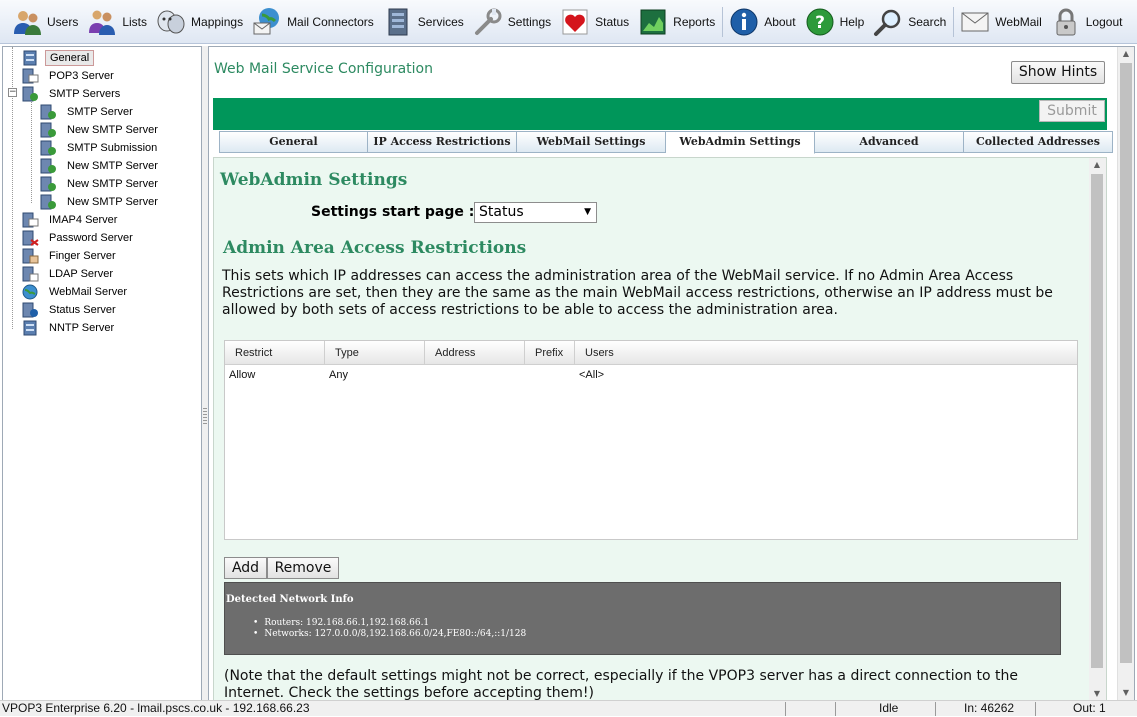  I want to click on tree-item-imap4-server: IMAP4 Server, so click(71, 220).